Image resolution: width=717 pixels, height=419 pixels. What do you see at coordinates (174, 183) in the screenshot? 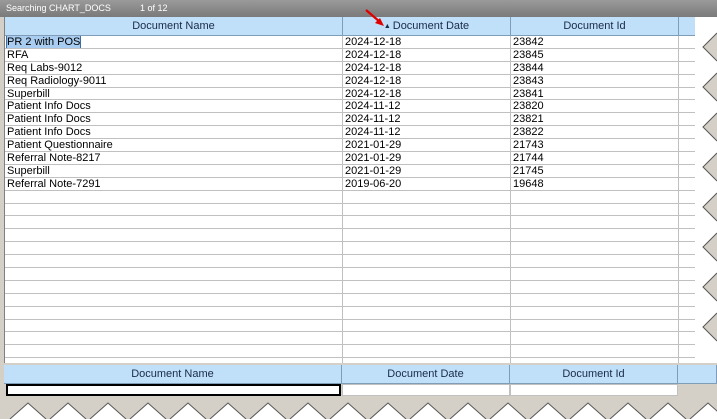
I see `cell-name: Referral Note-7291` at bounding box center [174, 183].